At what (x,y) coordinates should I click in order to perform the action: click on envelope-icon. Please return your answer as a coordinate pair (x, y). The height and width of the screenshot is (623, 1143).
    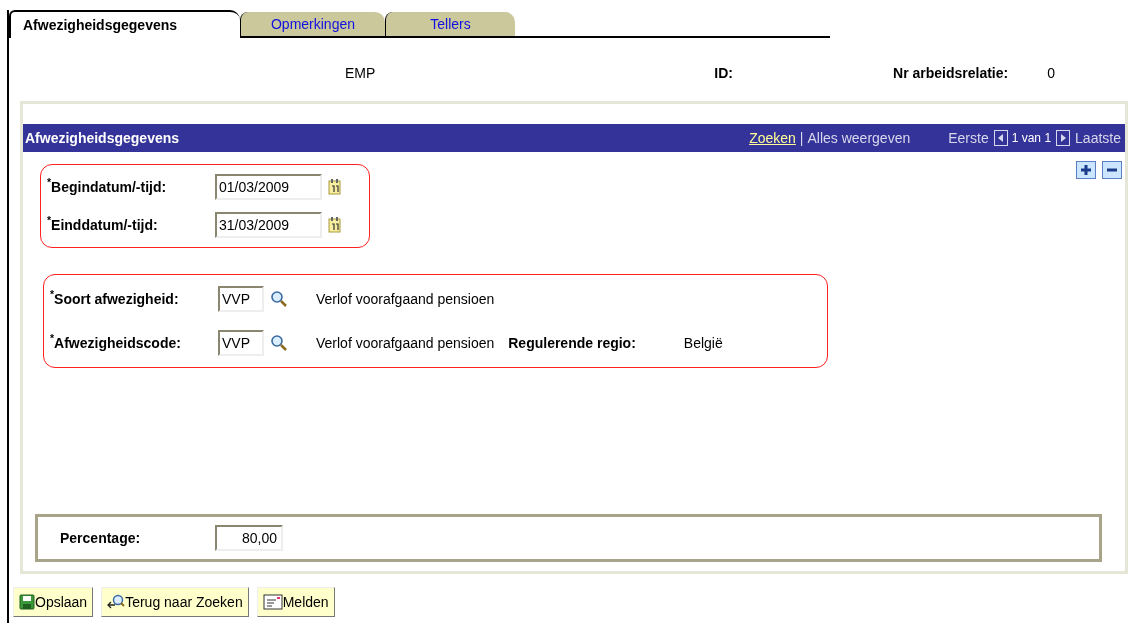
    Looking at the image, I should click on (272, 602).